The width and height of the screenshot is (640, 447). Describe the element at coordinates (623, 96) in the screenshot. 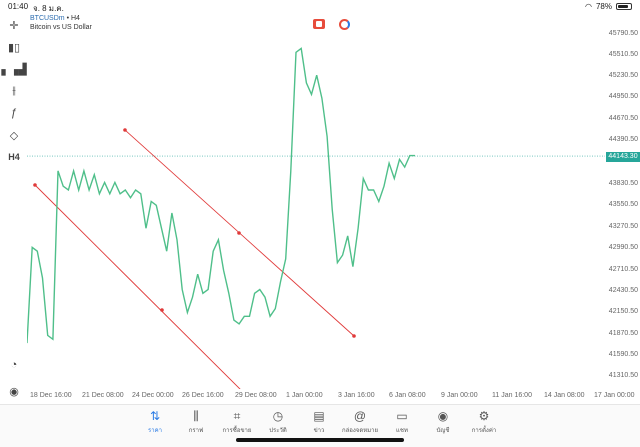

I see `price-label: 44950.50` at that location.